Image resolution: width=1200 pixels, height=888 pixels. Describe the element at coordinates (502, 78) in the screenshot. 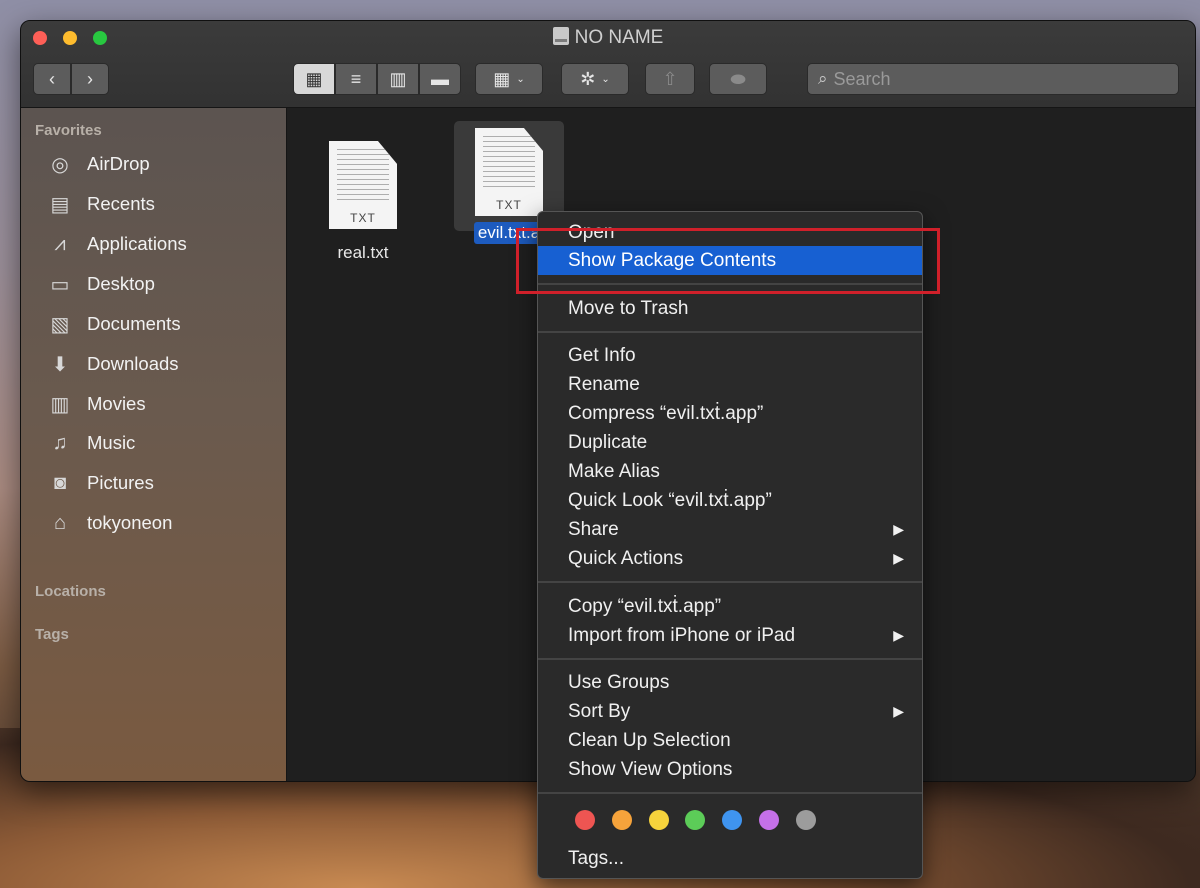

I see `group-grid-icon: ▦` at that location.